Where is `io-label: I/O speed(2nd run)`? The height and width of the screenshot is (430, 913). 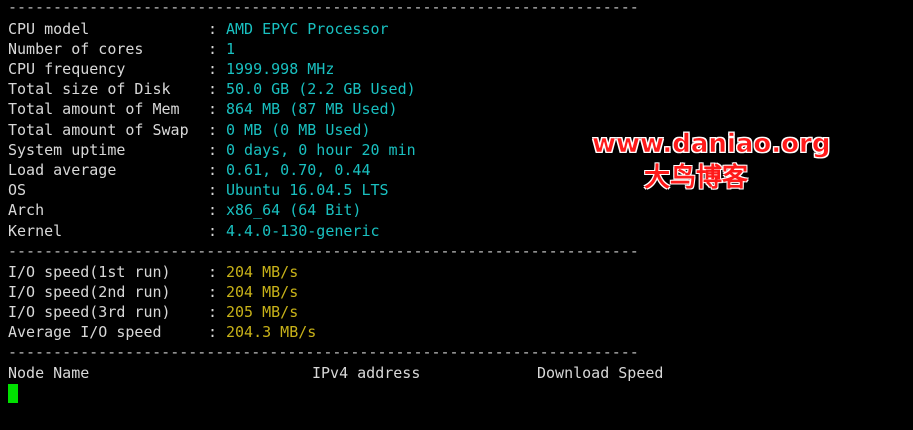 io-label: I/O speed(2nd run) is located at coordinates (89, 292).